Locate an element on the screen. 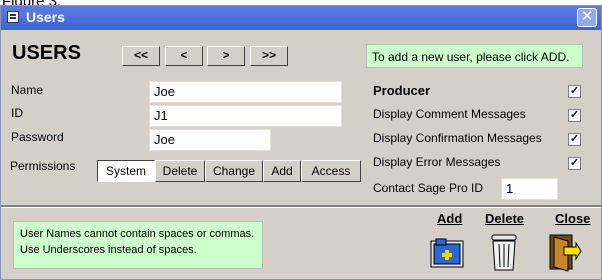 The image size is (602, 280). confirmation-messages-label: Display Confirmation Messages is located at coordinates (457, 138).